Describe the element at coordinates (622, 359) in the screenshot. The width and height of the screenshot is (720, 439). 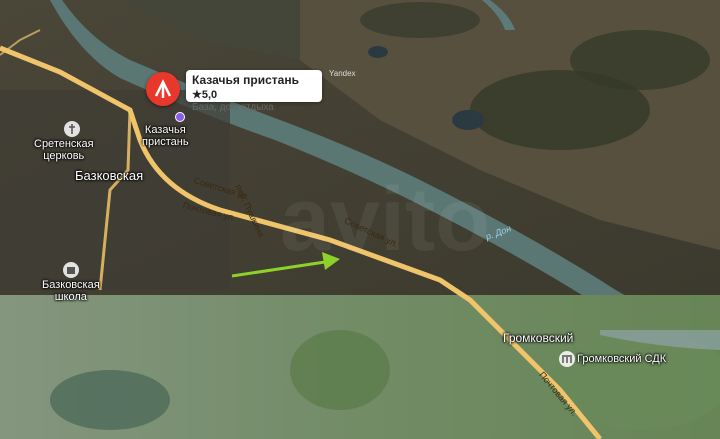
I see `sdk-label: Громковский СДК` at that location.